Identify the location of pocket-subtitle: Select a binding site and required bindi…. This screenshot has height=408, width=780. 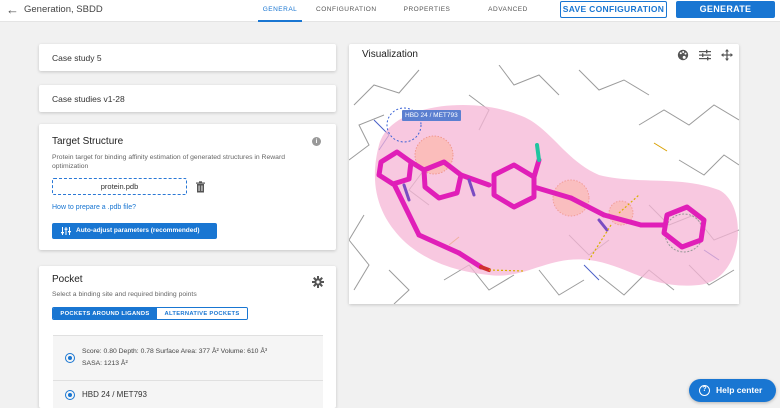
(124, 294).